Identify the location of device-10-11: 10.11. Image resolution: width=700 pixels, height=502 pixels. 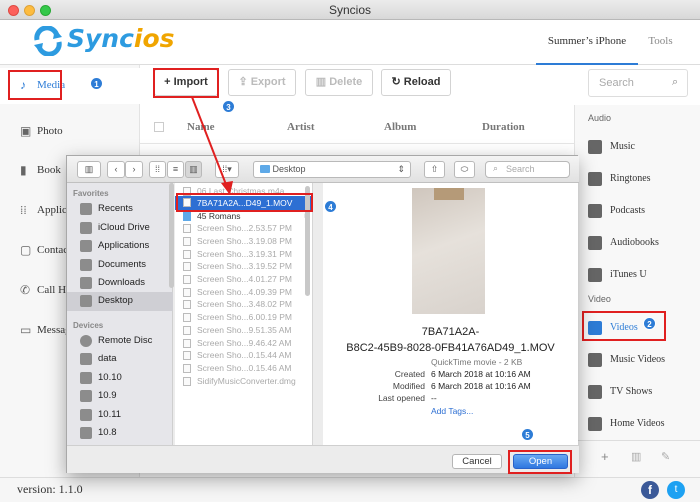
(120, 415).